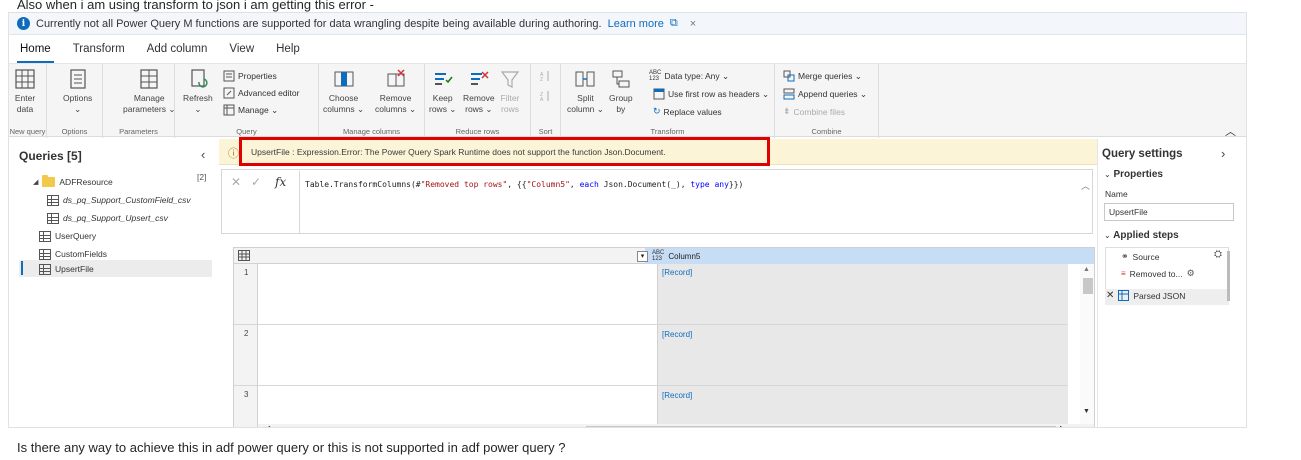 Image resolution: width=1301 pixels, height=460 pixels. What do you see at coordinates (244, 255) in the screenshot?
I see `table-menu-icon` at bounding box center [244, 255].